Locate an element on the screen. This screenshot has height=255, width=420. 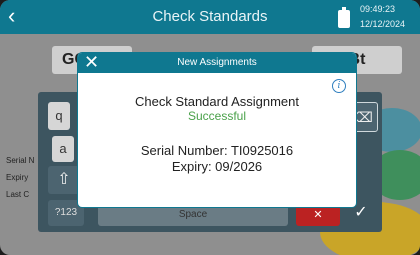
last-check-label: Last C is located at coordinates (18, 194).